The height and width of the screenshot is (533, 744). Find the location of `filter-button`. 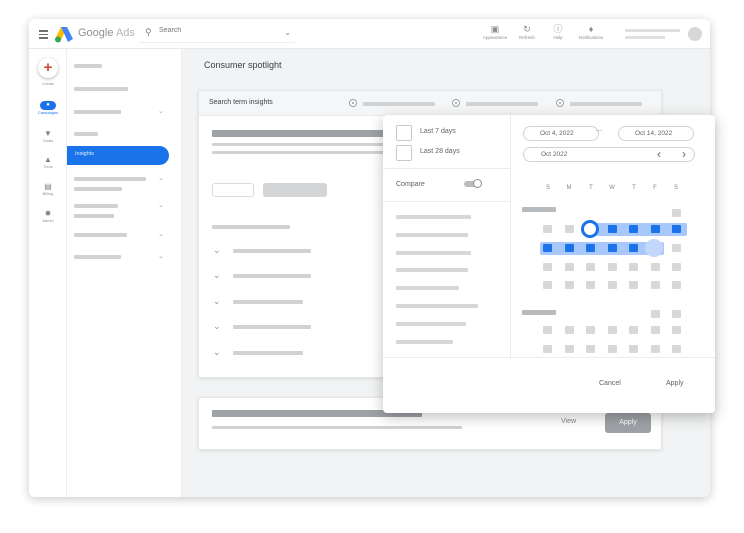

filter-button is located at coordinates (233, 190).